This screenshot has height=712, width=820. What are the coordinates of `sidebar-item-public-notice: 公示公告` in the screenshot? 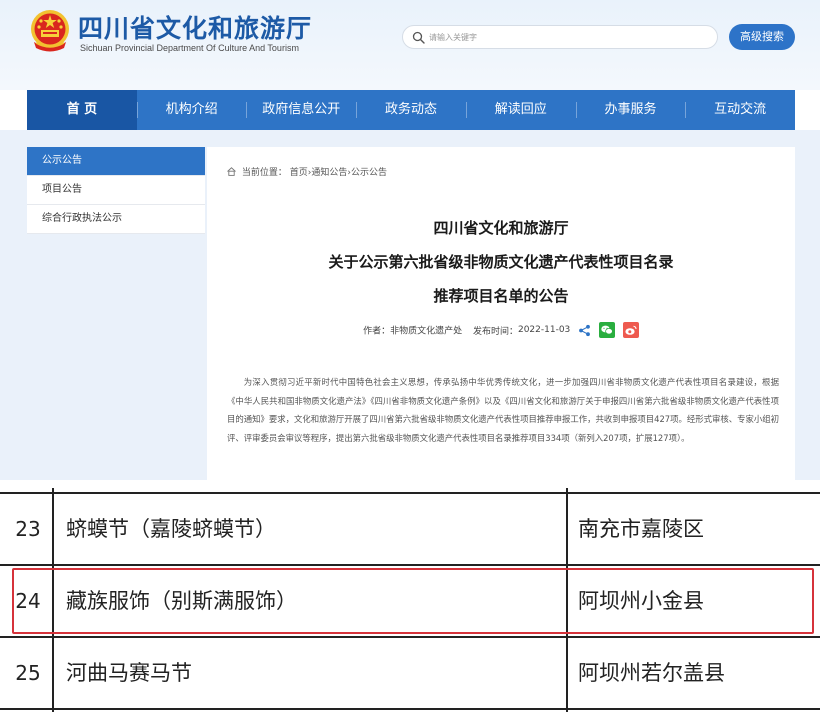 It's located at (116, 161).